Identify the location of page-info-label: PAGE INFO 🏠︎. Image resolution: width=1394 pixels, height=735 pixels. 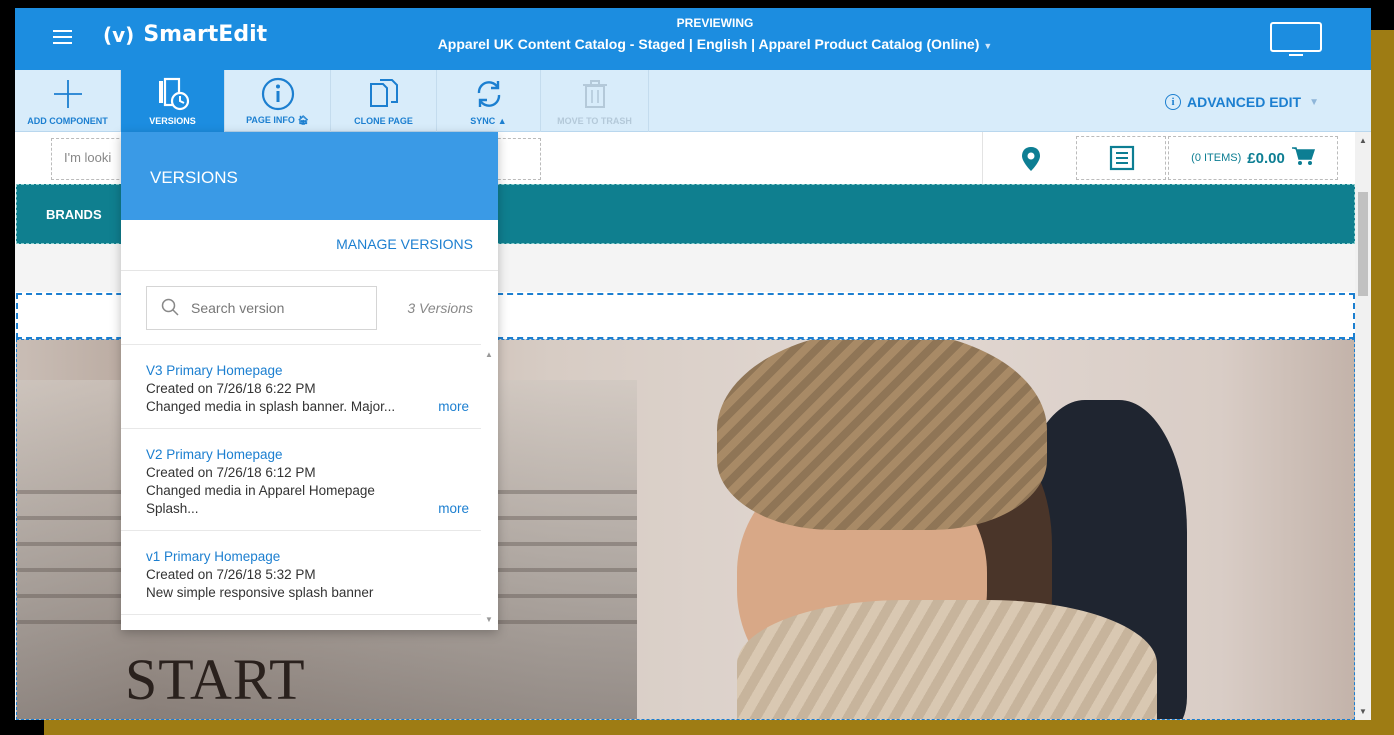
(277, 120).